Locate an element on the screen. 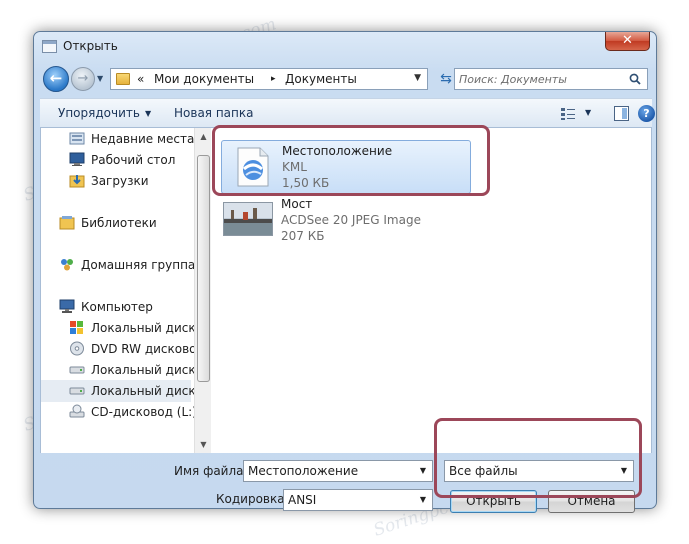 Image resolution: width=689 pixels, height=544 pixels. search-icon is located at coordinates (635, 79).